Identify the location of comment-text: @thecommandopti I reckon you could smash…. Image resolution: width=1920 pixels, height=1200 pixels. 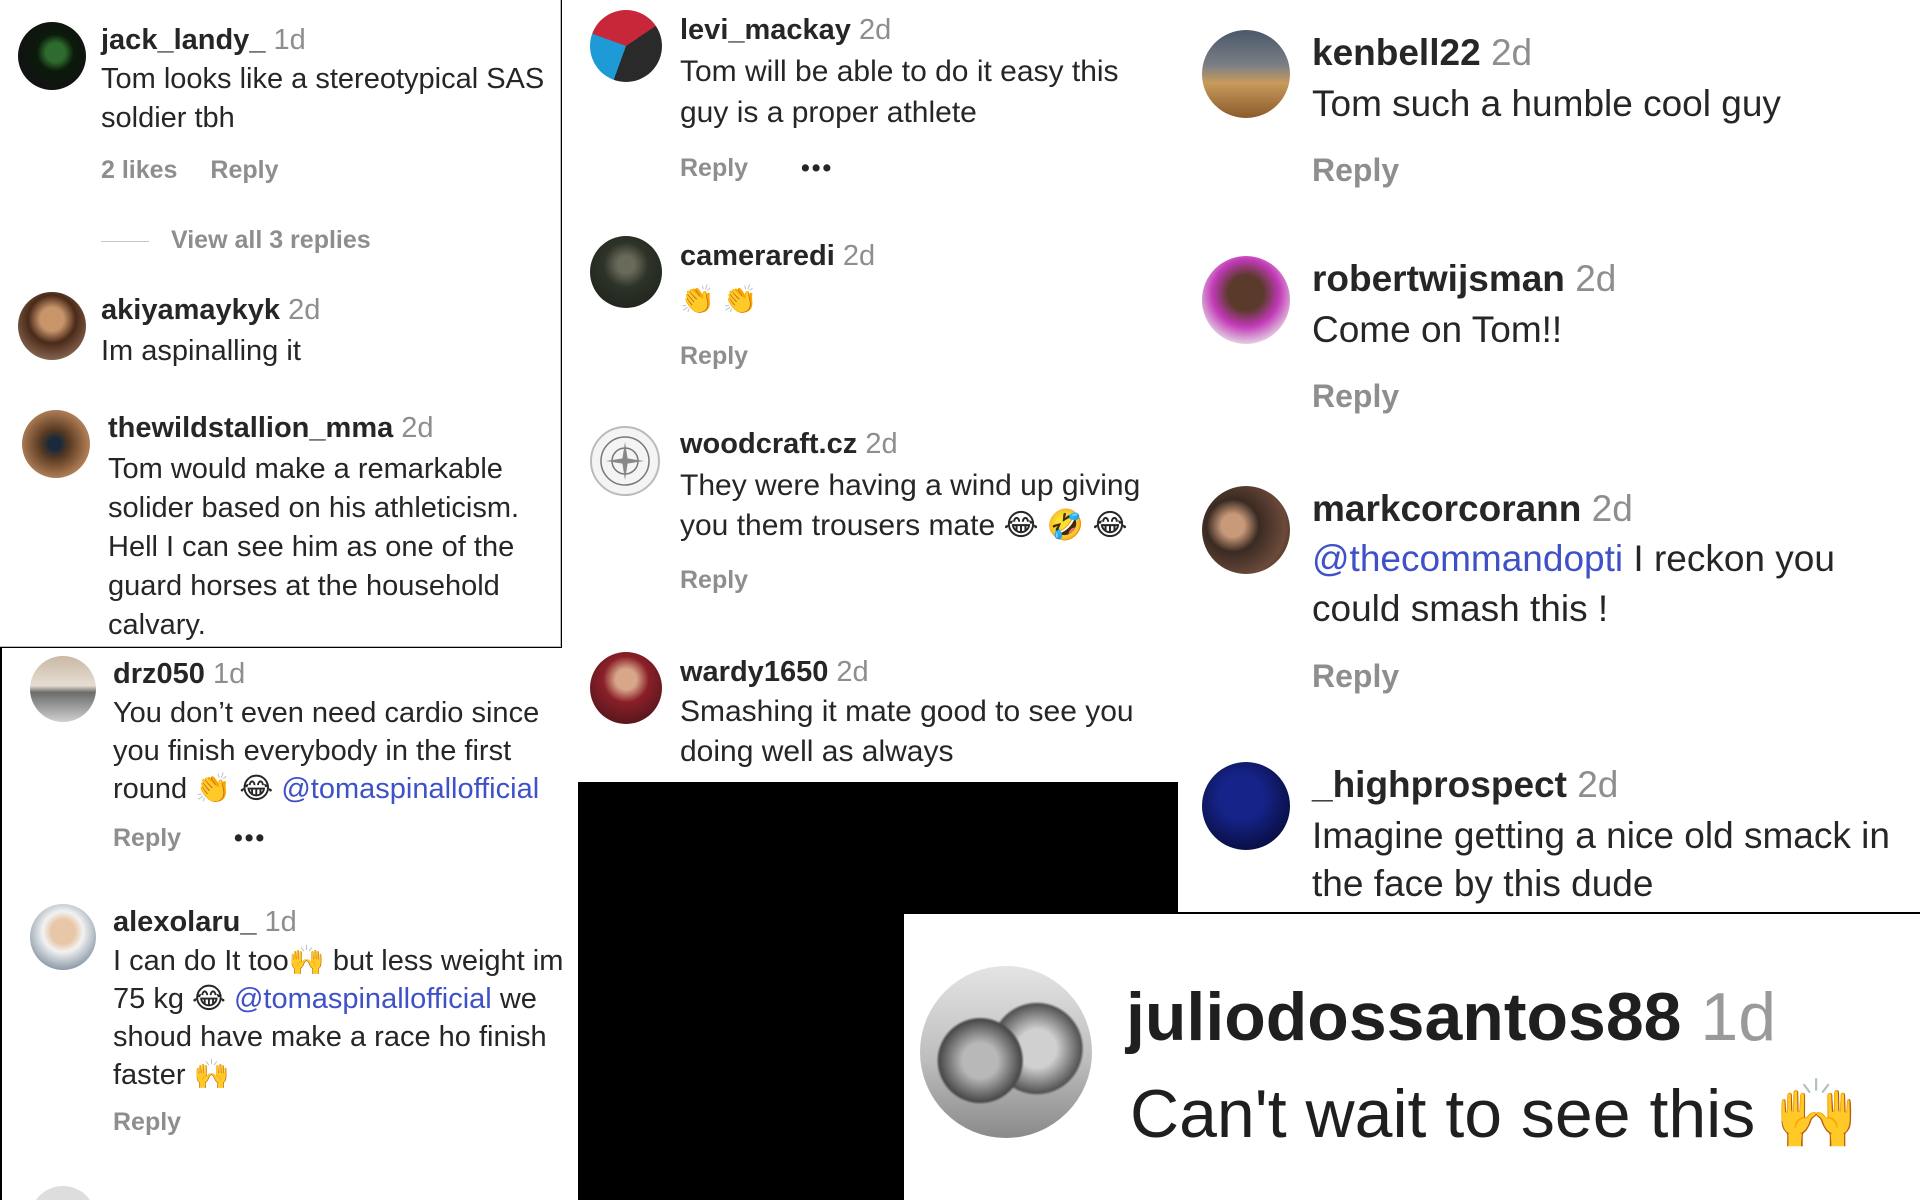
(1612, 584).